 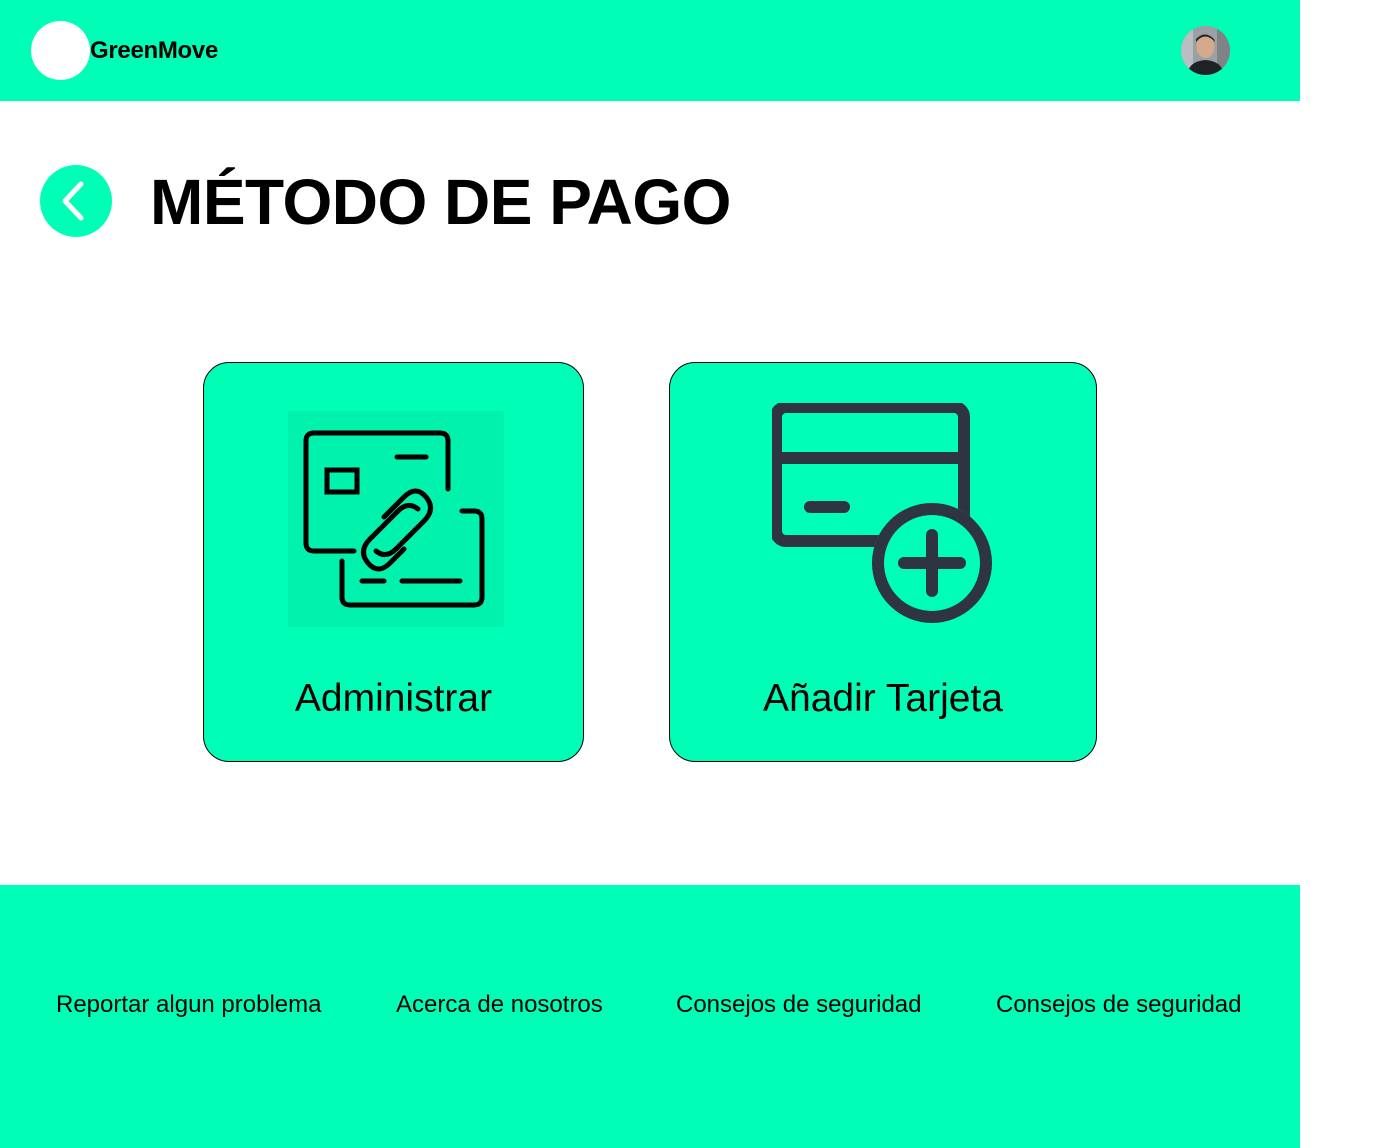 I want to click on page-title: MÉTODO DE PAGO, so click(x=440, y=202).